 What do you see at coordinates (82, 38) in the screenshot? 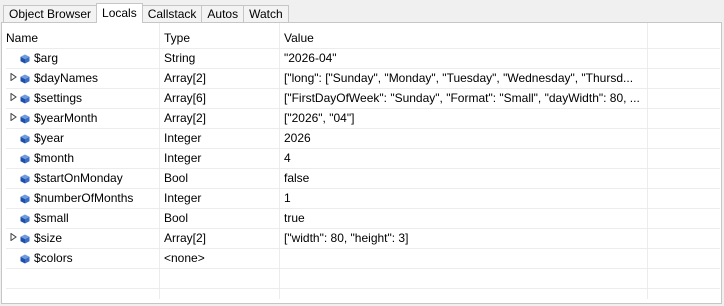
I see `column-header-name: Name` at bounding box center [82, 38].